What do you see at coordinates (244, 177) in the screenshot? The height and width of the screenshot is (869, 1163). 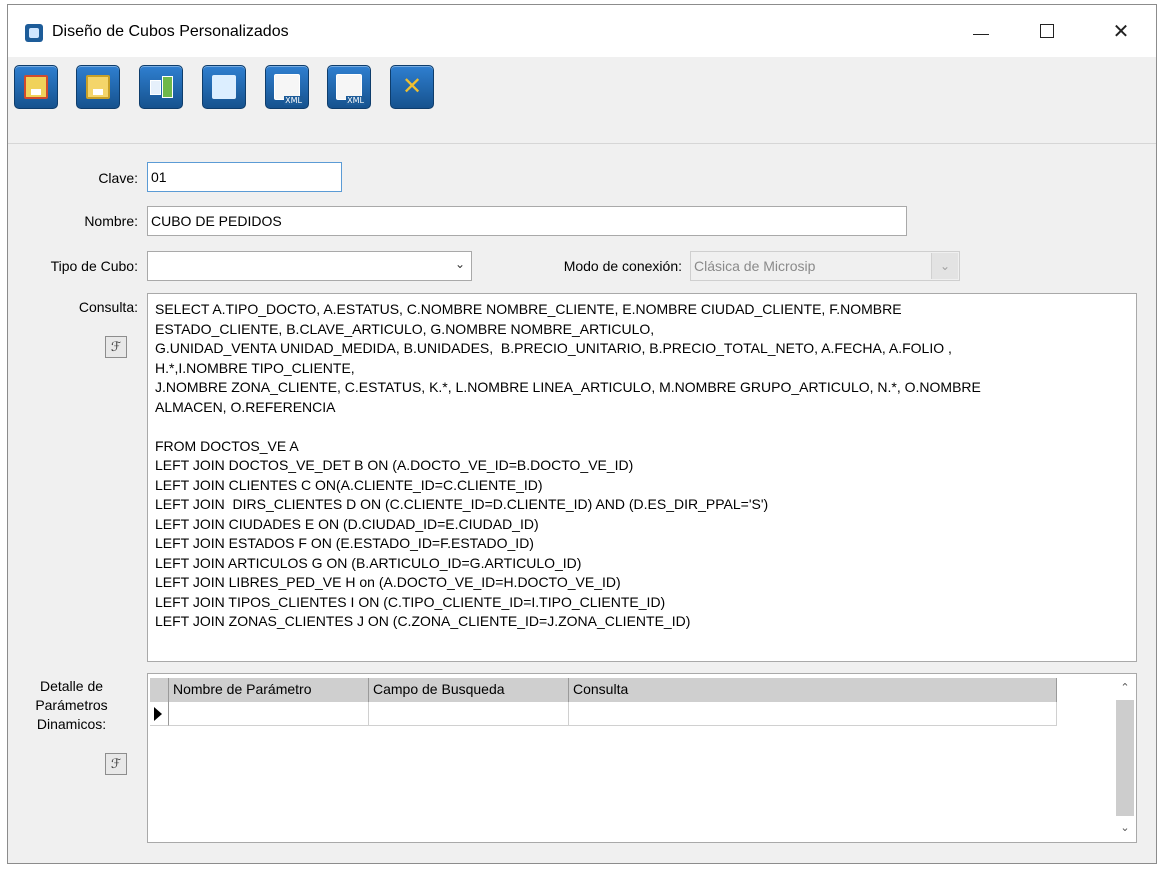 I see `clave-input: 01` at bounding box center [244, 177].